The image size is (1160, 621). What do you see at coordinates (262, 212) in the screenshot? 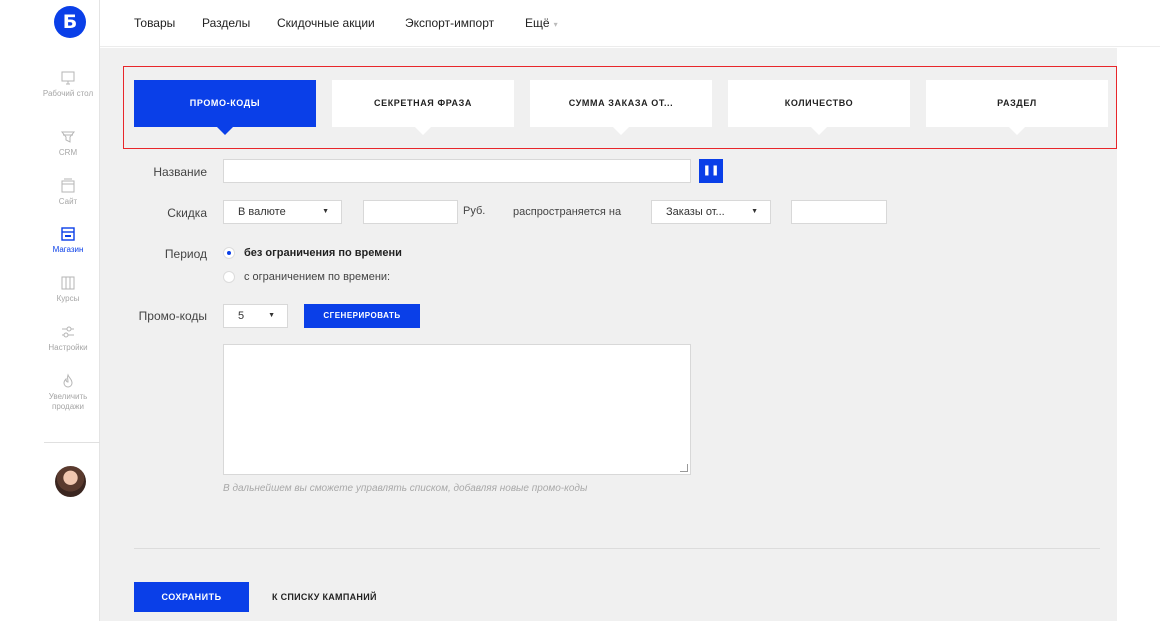
I see `discount-type-value: В валюте` at bounding box center [262, 212].